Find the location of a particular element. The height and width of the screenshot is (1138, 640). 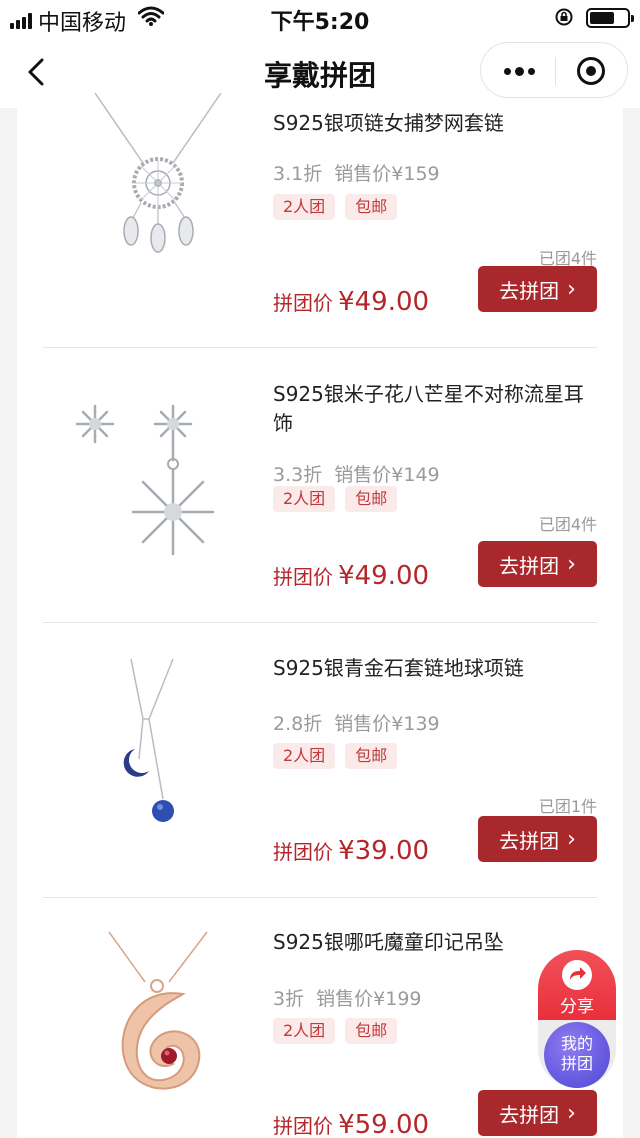

star-earrings-image is located at coordinates (145, 480).